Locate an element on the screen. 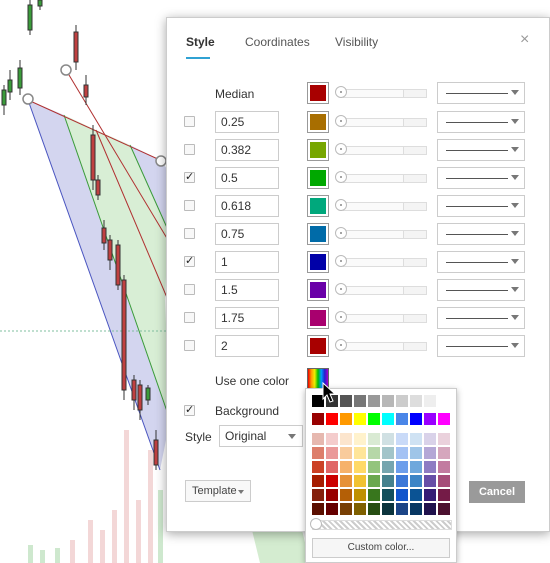  tab-coordinates: Coordinates is located at coordinates (277, 42).